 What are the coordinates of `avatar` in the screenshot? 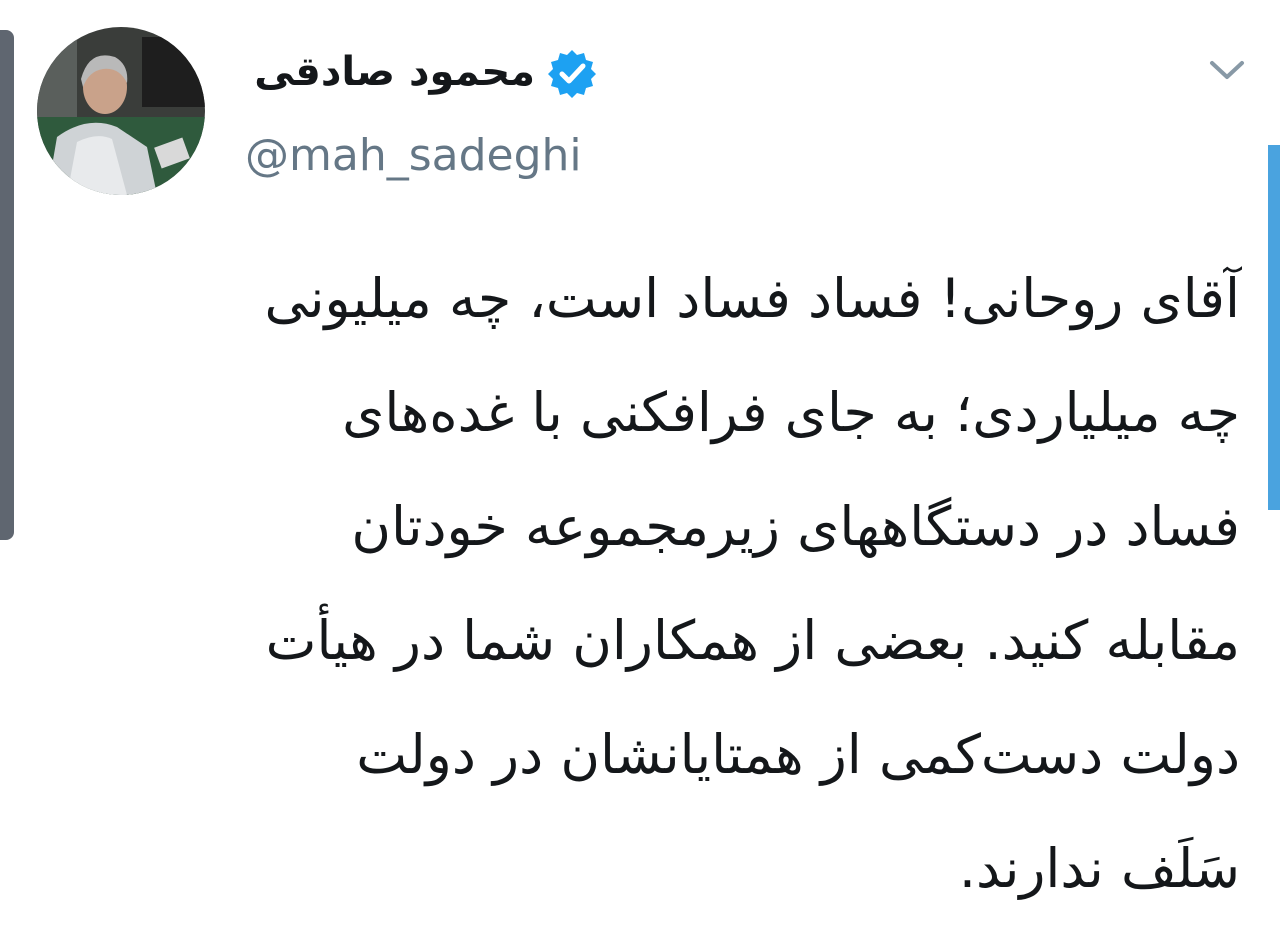 It's located at (121, 111).